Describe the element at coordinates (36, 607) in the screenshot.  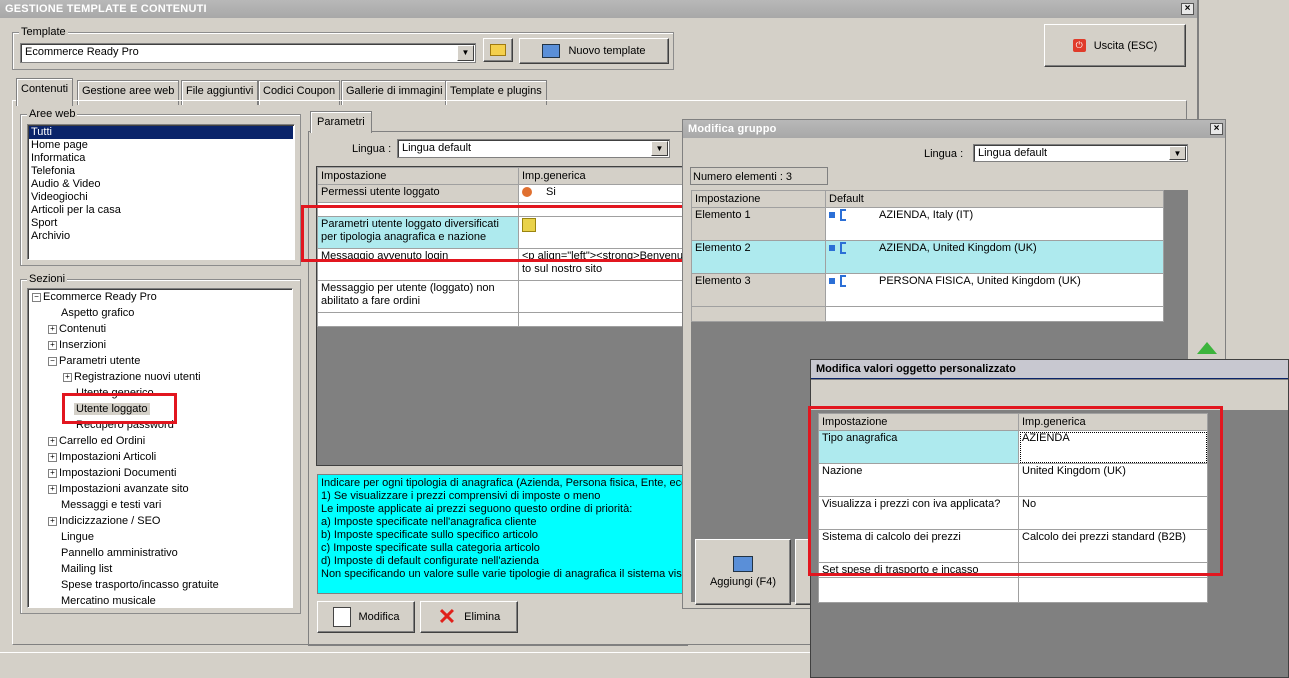
I see `scroll-down-icon: ▼` at that location.